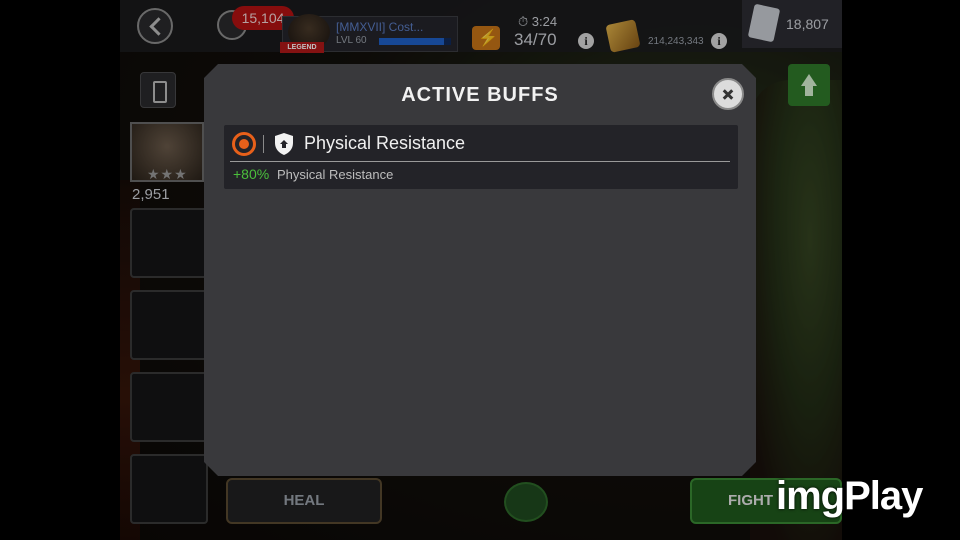 Image resolution: width=960 pixels, height=540 pixels. I want to click on buff-description: Physical Resistance, so click(335, 174).